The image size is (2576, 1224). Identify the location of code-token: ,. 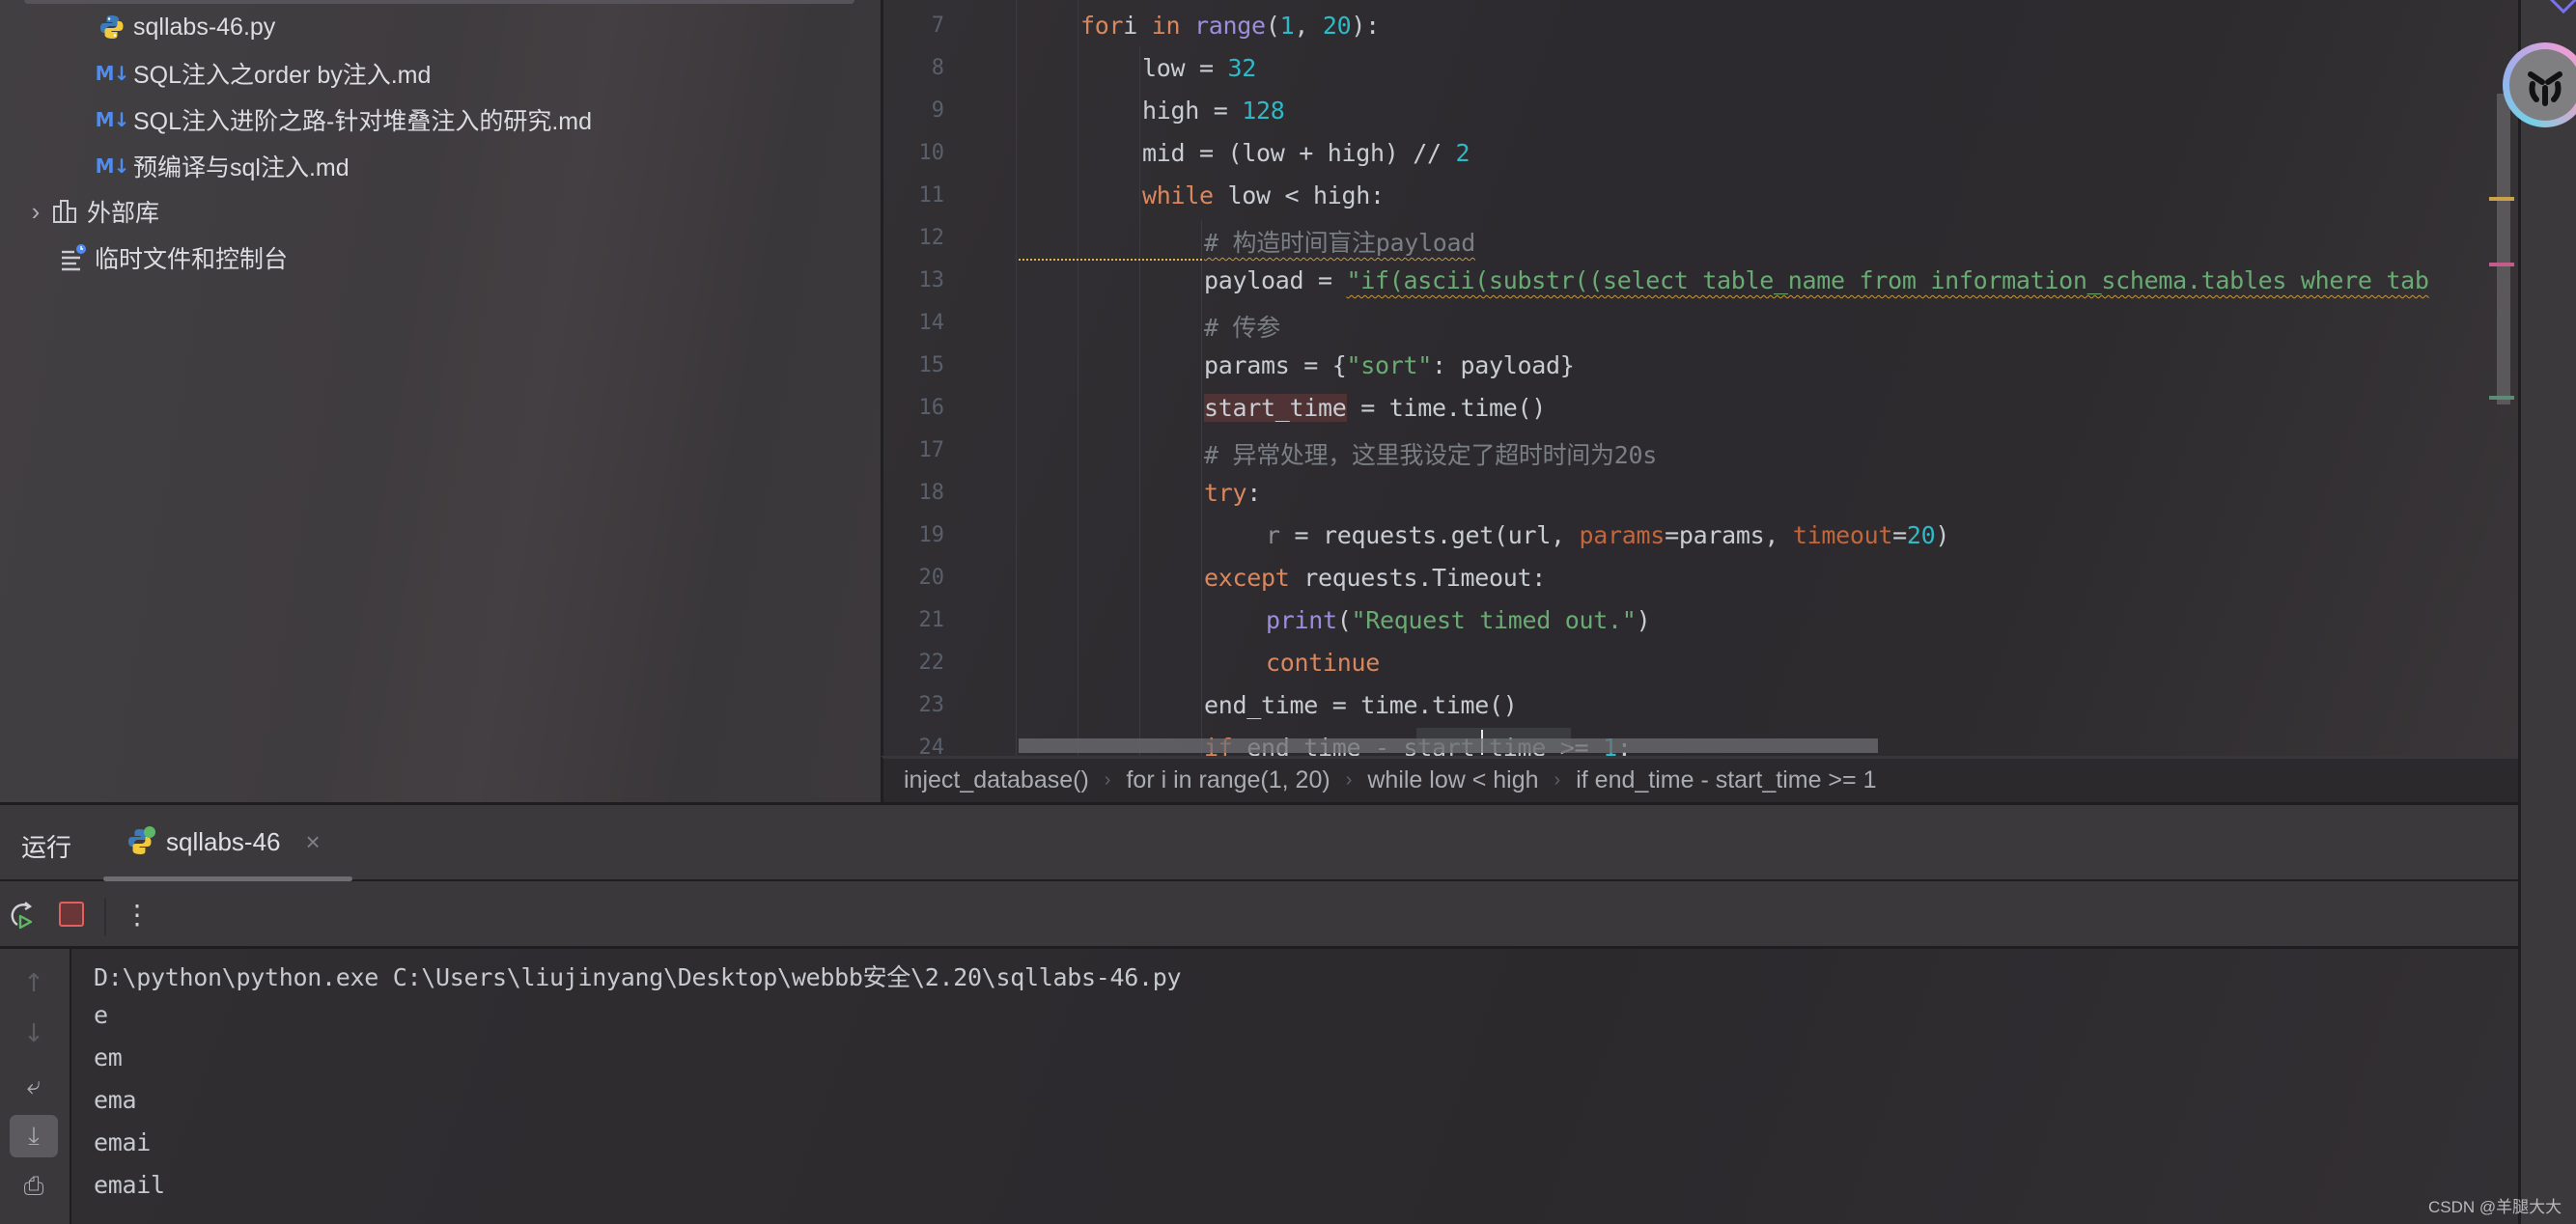
(1308, 26).